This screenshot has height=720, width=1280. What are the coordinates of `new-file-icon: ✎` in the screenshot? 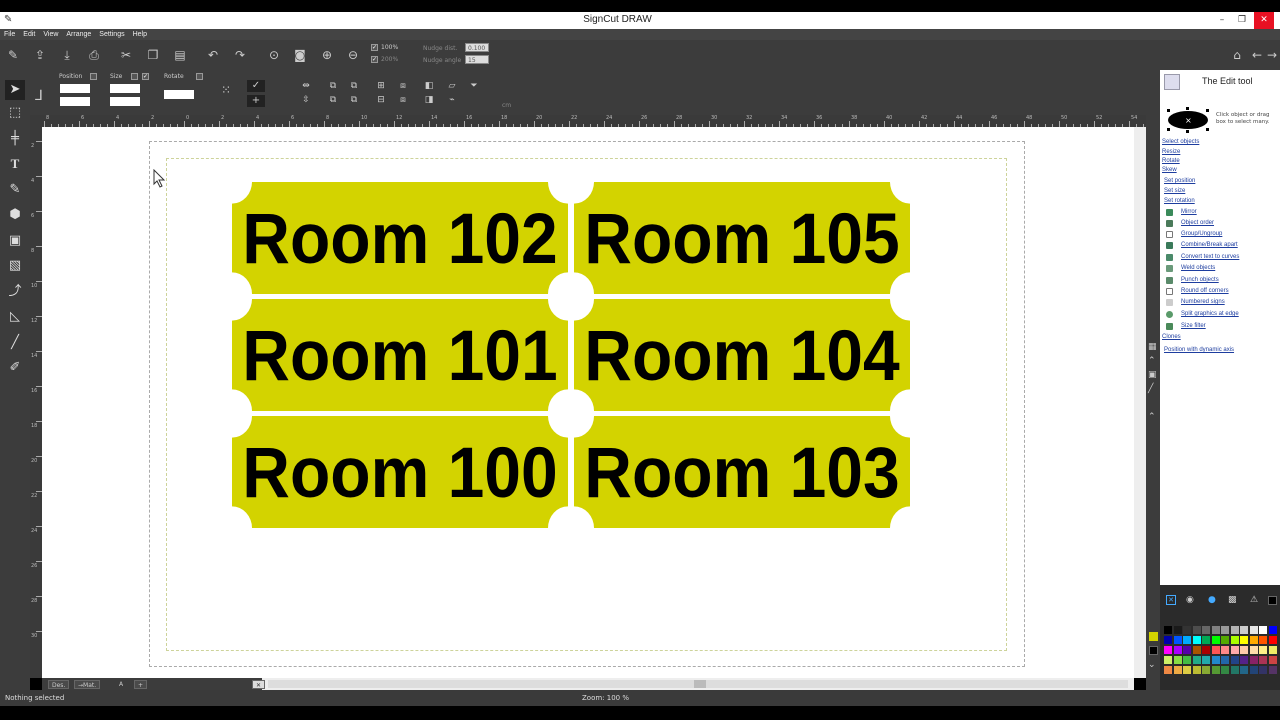 It's located at (13, 55).